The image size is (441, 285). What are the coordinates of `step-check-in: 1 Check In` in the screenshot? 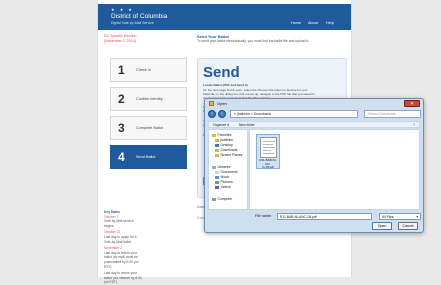 It's located at (148, 70).